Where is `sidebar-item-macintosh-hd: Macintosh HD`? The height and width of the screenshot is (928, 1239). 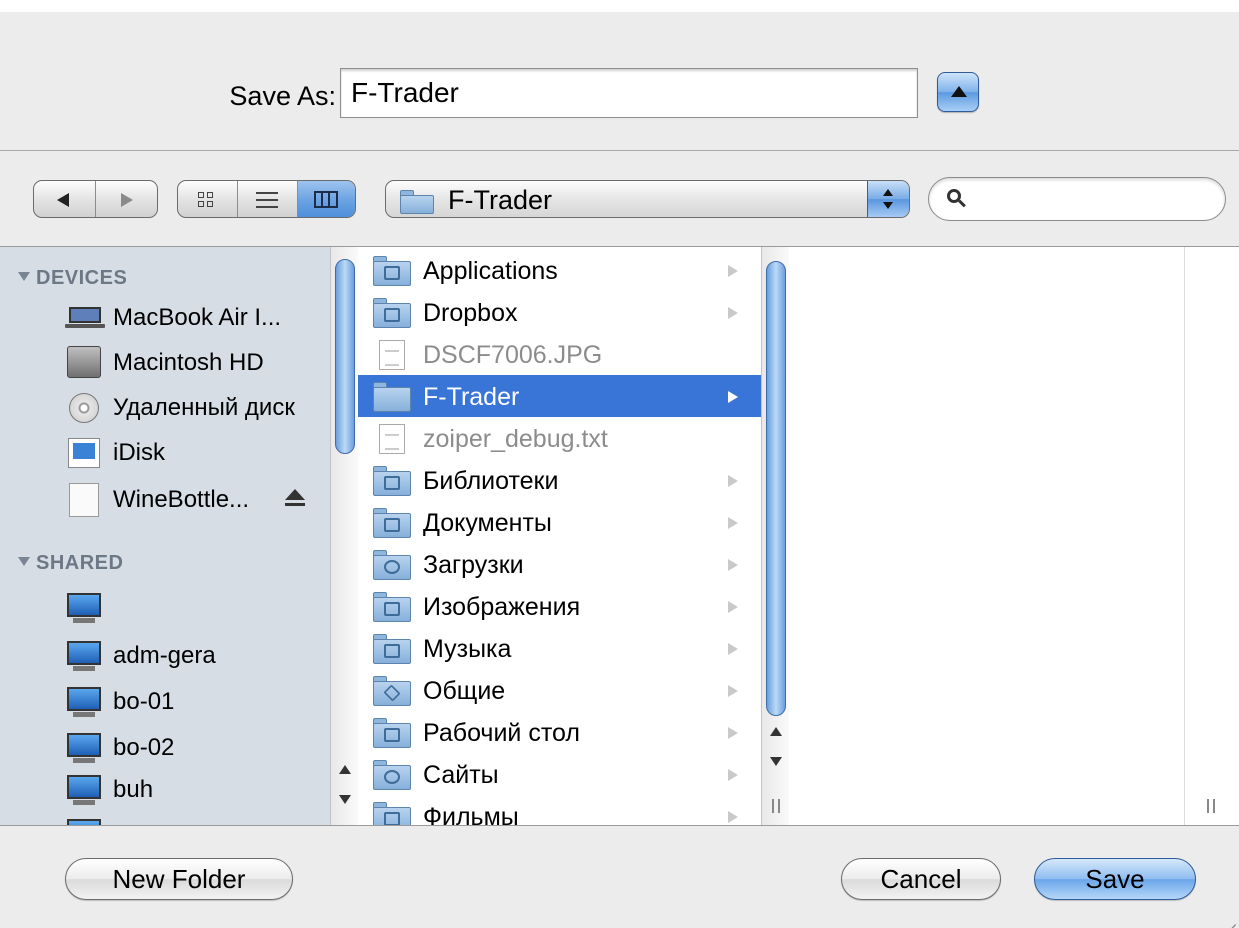 sidebar-item-macintosh-hd: Macintosh HD is located at coordinates (197, 362).